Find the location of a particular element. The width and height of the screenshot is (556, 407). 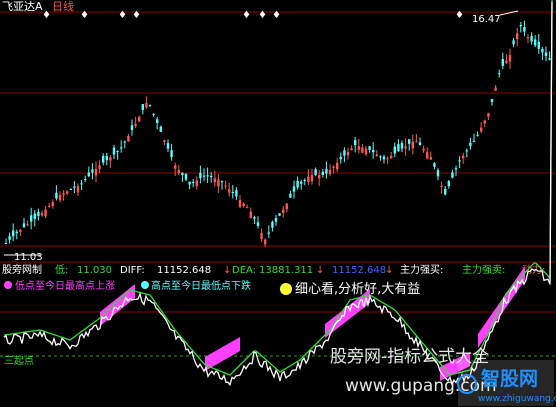

low-price-label: 11.03 is located at coordinates (28, 257).